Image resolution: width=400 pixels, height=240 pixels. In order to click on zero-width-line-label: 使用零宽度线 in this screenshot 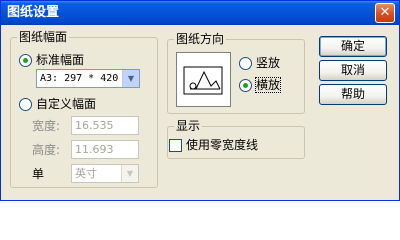, I will do `click(222, 145)`.